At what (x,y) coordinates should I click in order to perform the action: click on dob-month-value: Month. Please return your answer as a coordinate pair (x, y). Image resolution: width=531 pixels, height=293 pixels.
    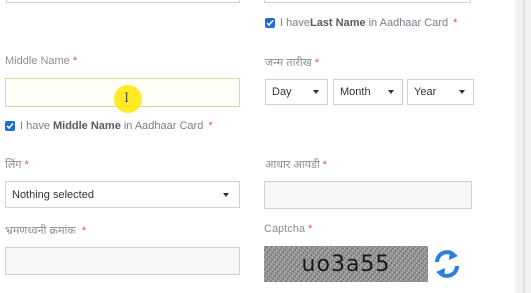
    Looking at the image, I should click on (355, 92).